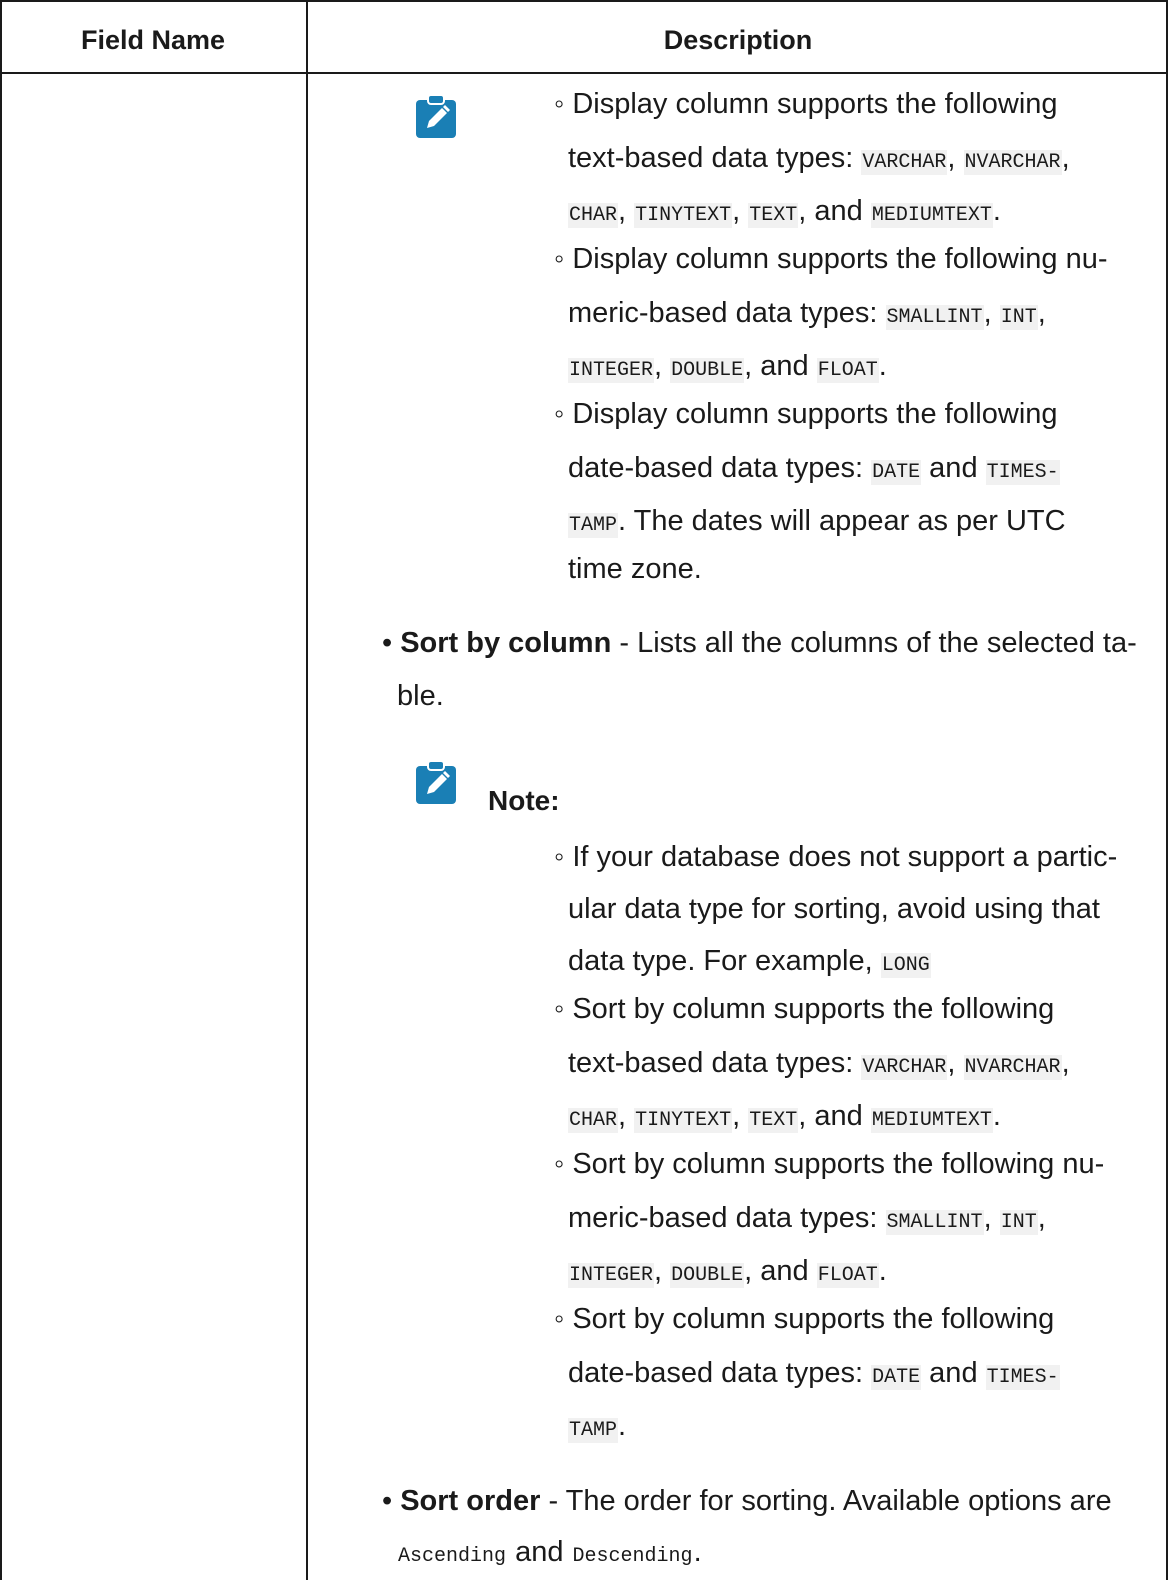 This screenshot has width=1172, height=1580. I want to click on sort-col-date-line1: ◦ Sort by column supports the following, so click(804, 1319).